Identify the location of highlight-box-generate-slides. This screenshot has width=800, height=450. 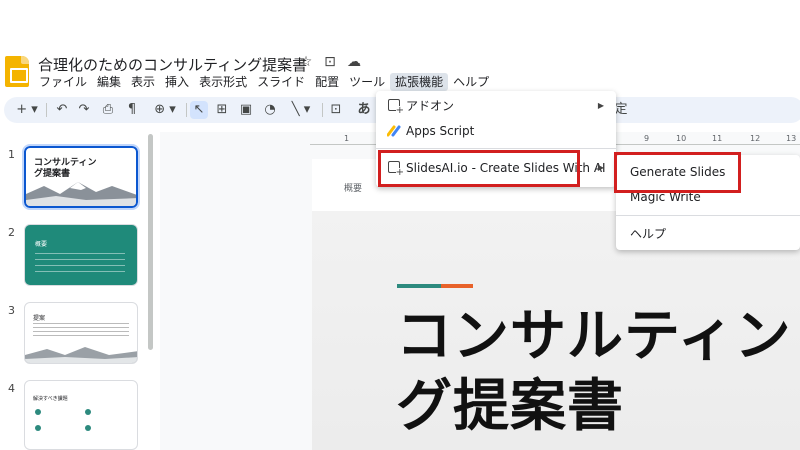
(677, 172).